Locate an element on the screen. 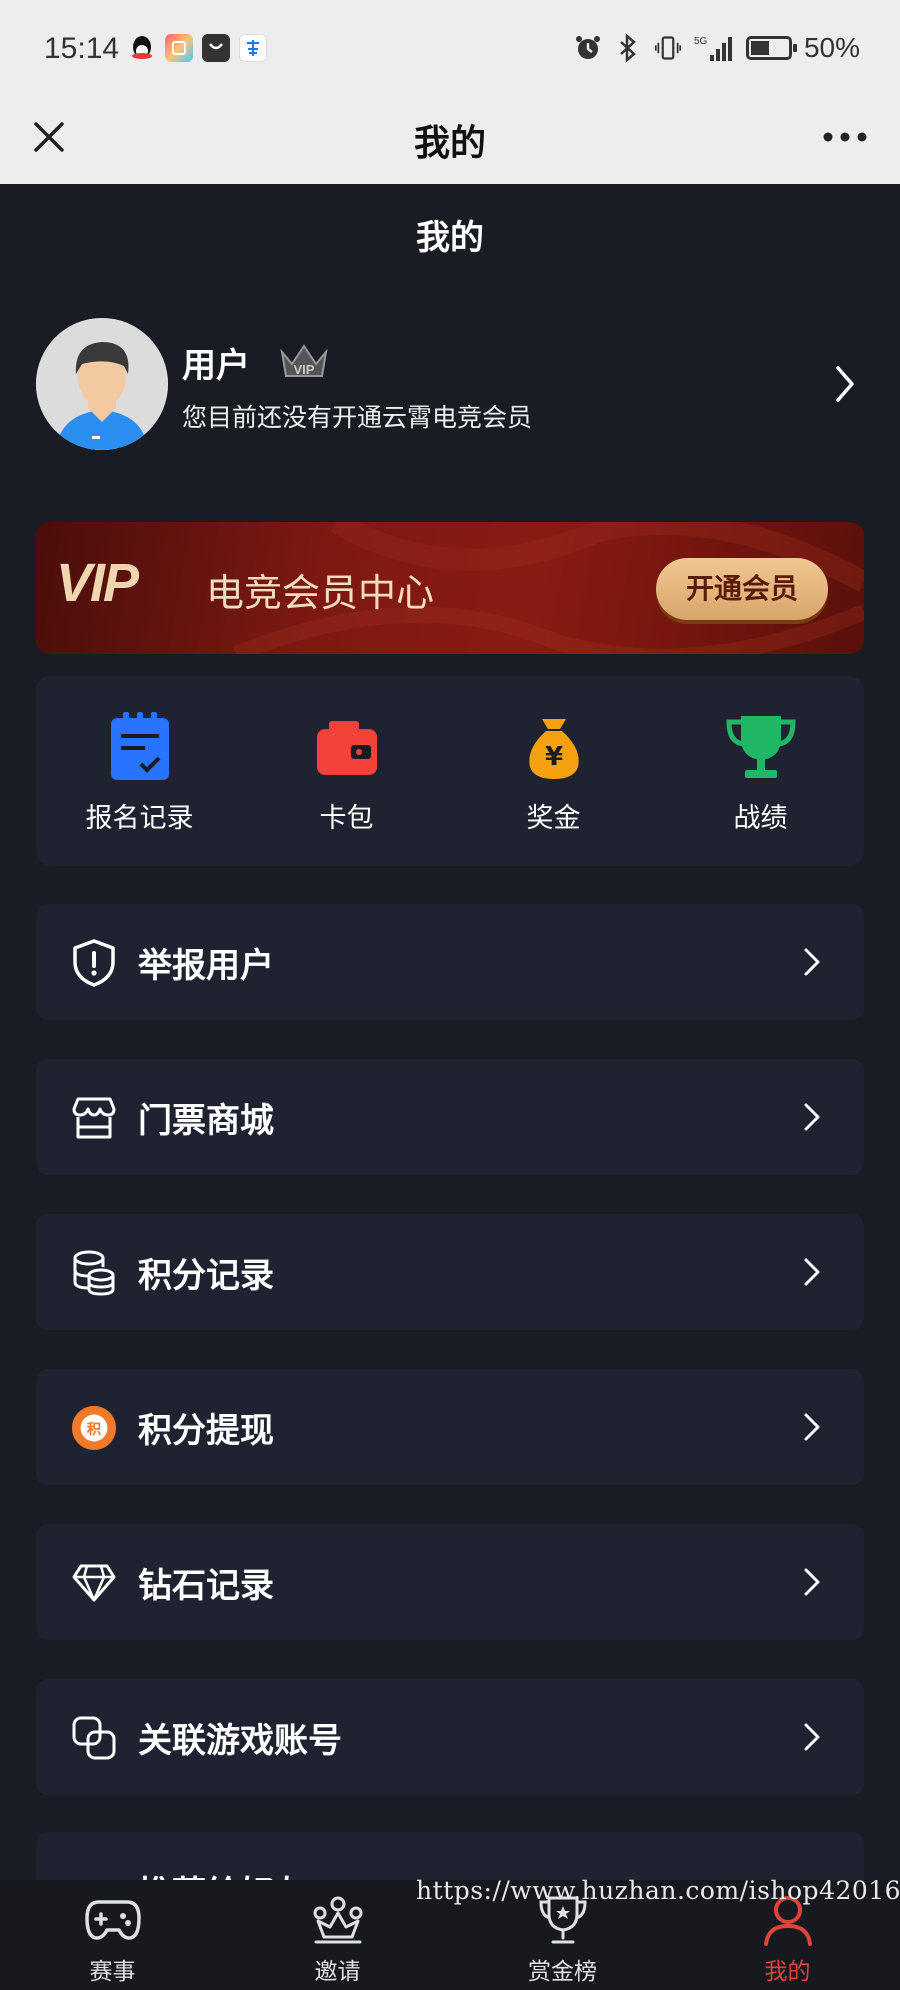 This screenshot has height=1990, width=900. page-title: 我的 is located at coordinates (450, 238).